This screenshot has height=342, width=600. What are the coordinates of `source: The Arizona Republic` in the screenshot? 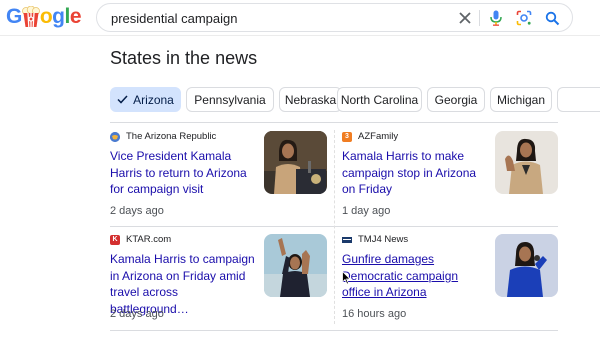 It's located at (163, 136).